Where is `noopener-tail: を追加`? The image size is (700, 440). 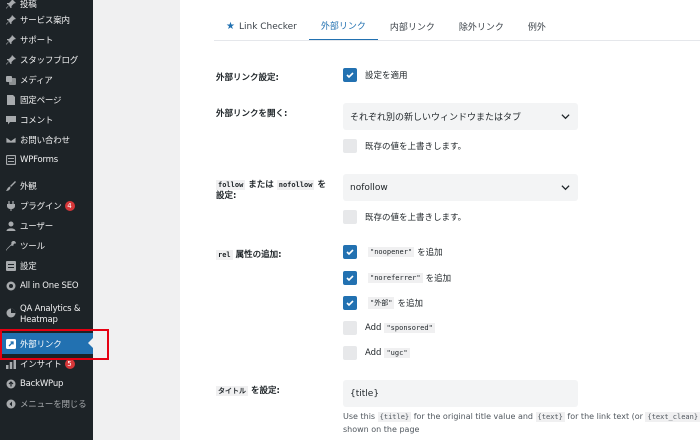
noopener-tail: を追加 is located at coordinates (430, 253).